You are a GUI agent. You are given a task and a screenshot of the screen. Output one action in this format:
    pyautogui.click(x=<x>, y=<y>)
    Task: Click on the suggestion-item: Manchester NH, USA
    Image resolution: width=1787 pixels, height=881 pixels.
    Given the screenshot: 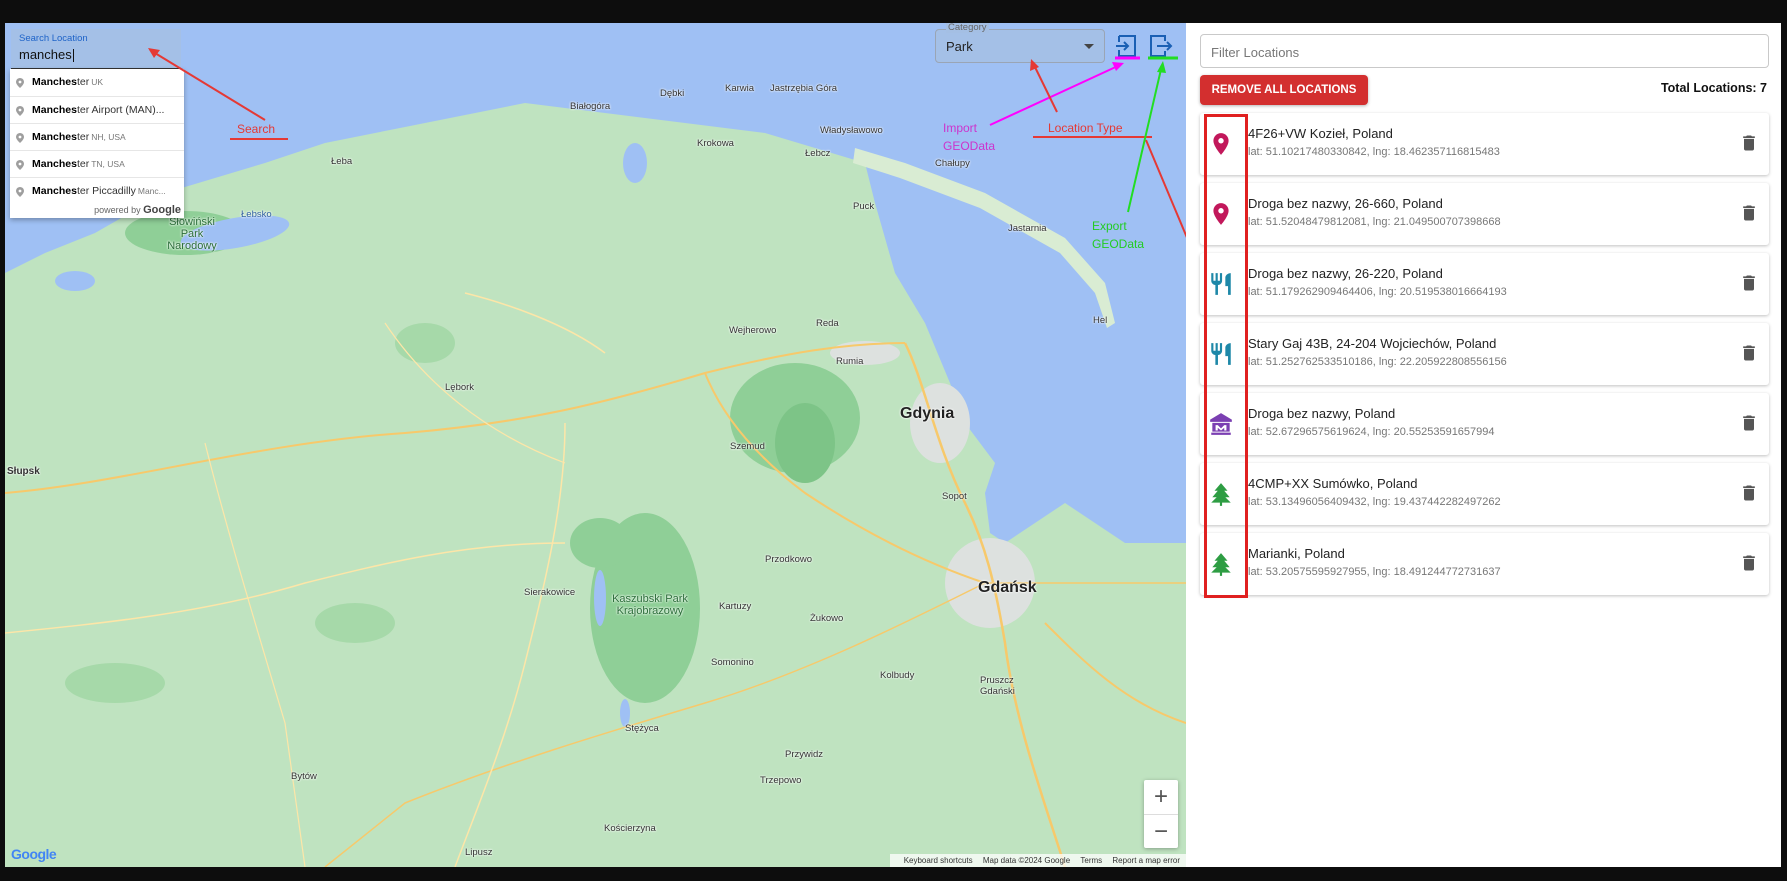 What is the action you would take?
    pyautogui.click(x=97, y=136)
    